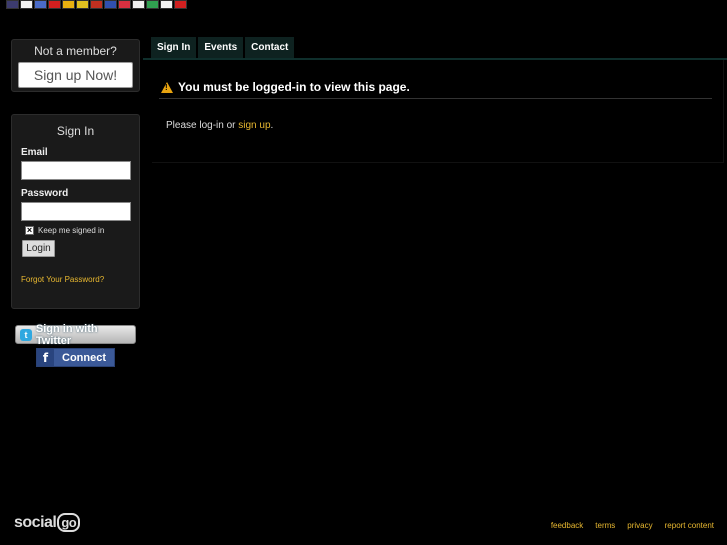  I want to click on france-flag-icon, so click(40, 4).